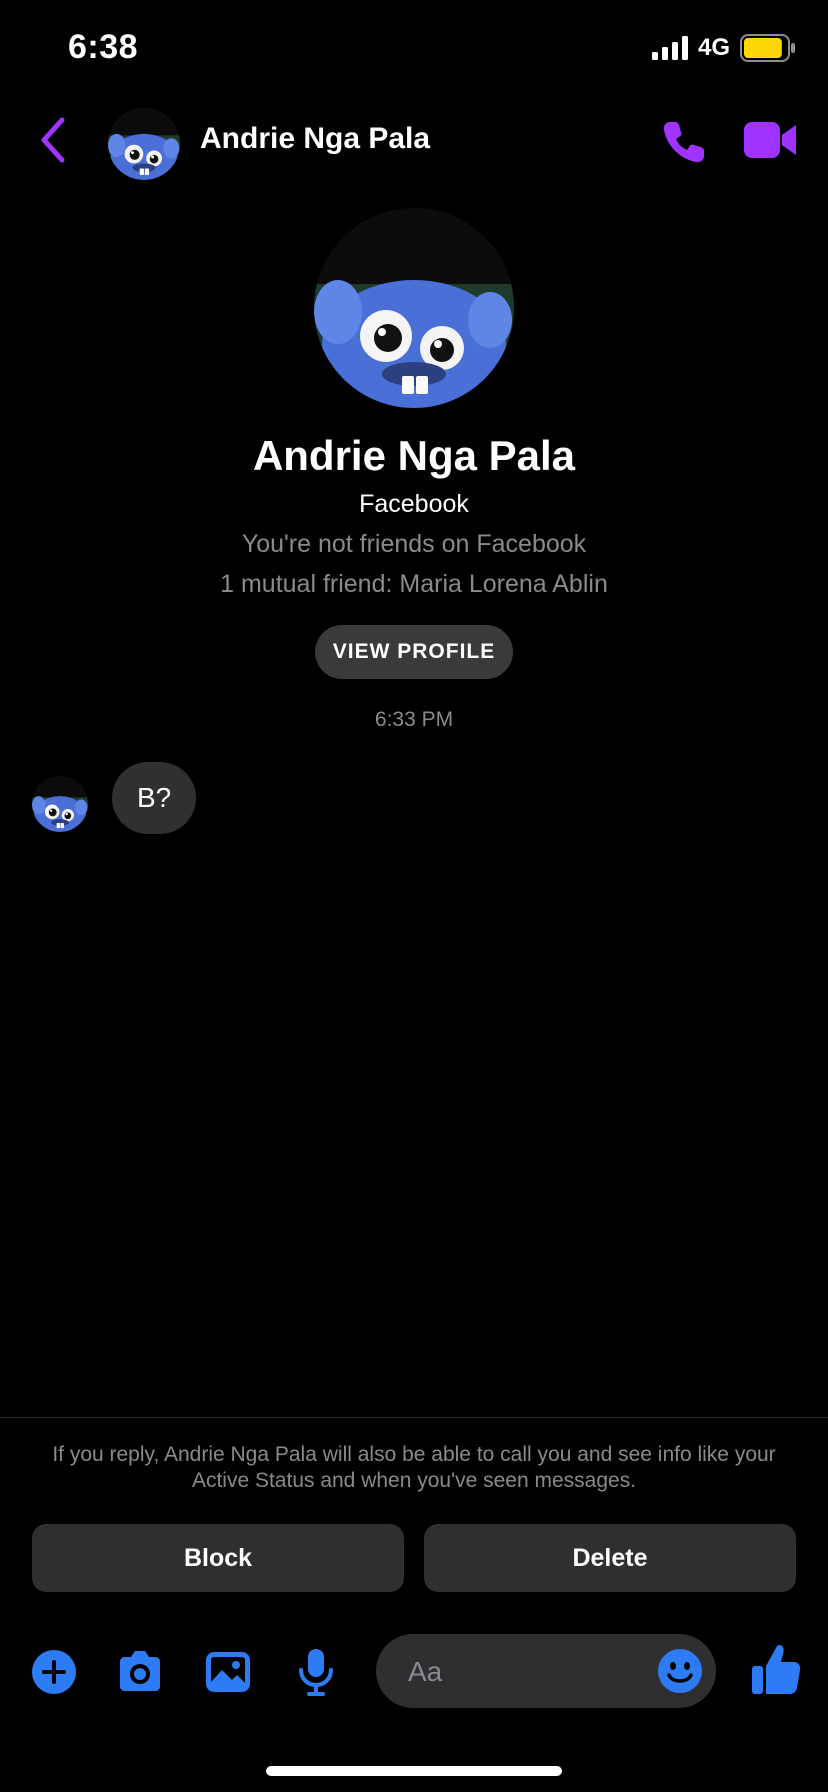 Image resolution: width=828 pixels, height=1792 pixels. Describe the element at coordinates (610, 1558) in the screenshot. I see `delete-button: Delete` at that location.